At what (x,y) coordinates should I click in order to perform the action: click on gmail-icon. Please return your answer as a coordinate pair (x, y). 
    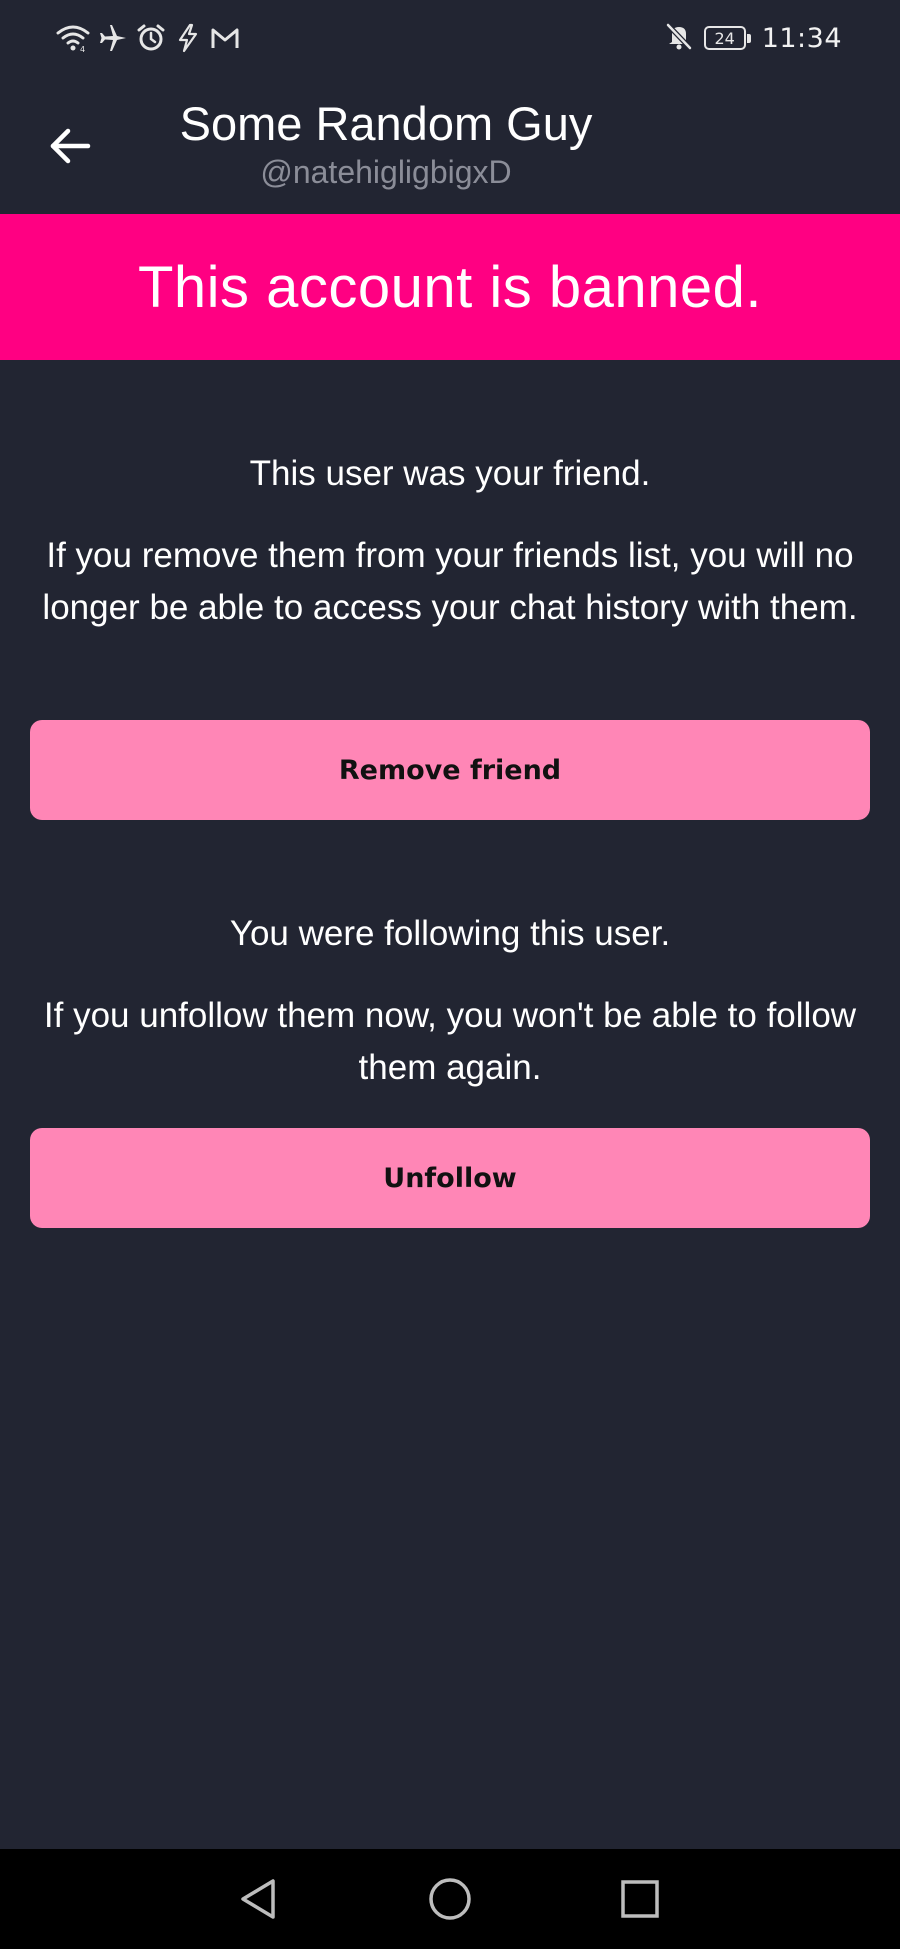
    Looking at the image, I should click on (225, 38).